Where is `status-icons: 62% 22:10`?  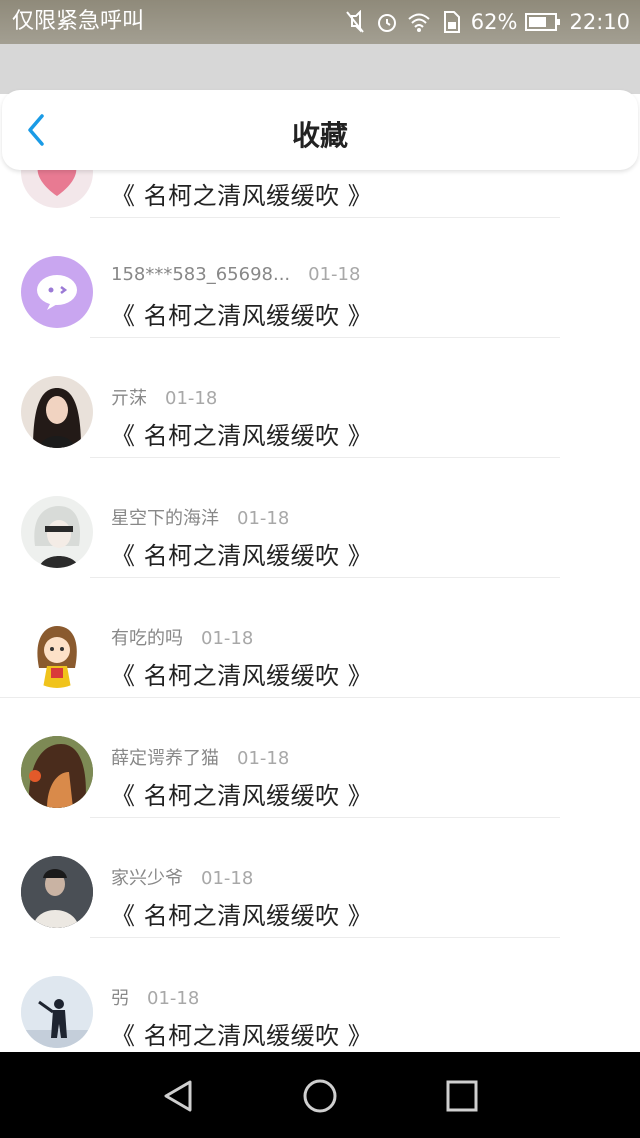
status-icons: 62% 22:10 is located at coordinates (486, 22).